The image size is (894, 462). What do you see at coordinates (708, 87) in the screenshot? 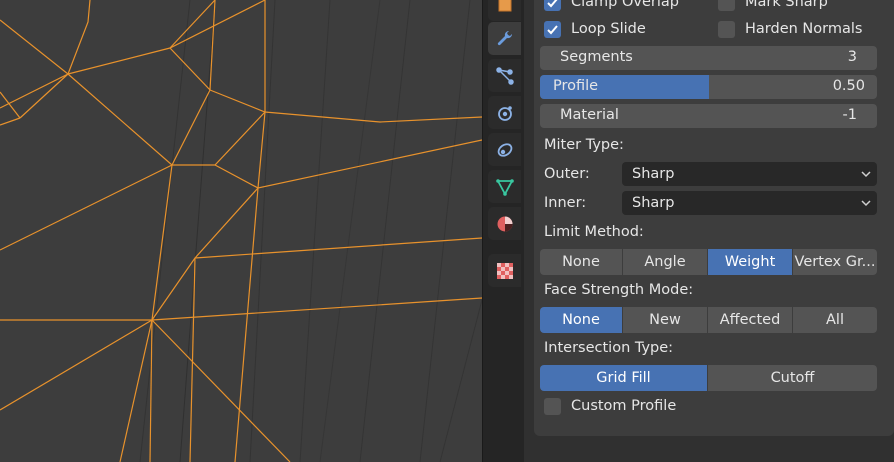
I see `profile-slider: Profile 0.50` at bounding box center [708, 87].